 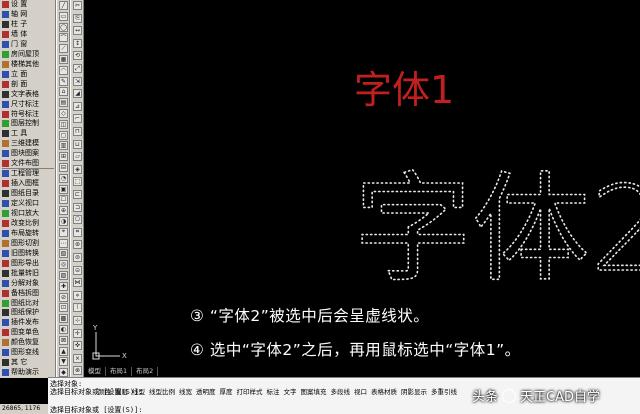 I want to click on toolbar-tool-icon: ▼, so click(x=63, y=362).